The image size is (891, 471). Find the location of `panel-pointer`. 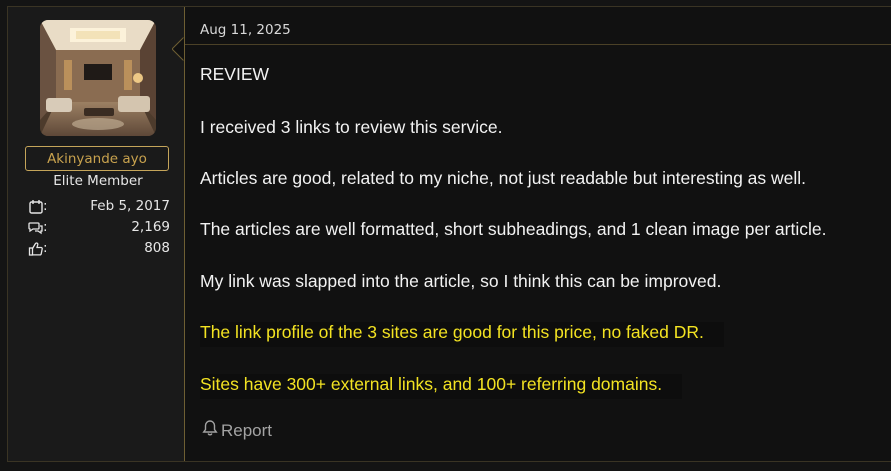

panel-pointer is located at coordinates (178, 49).